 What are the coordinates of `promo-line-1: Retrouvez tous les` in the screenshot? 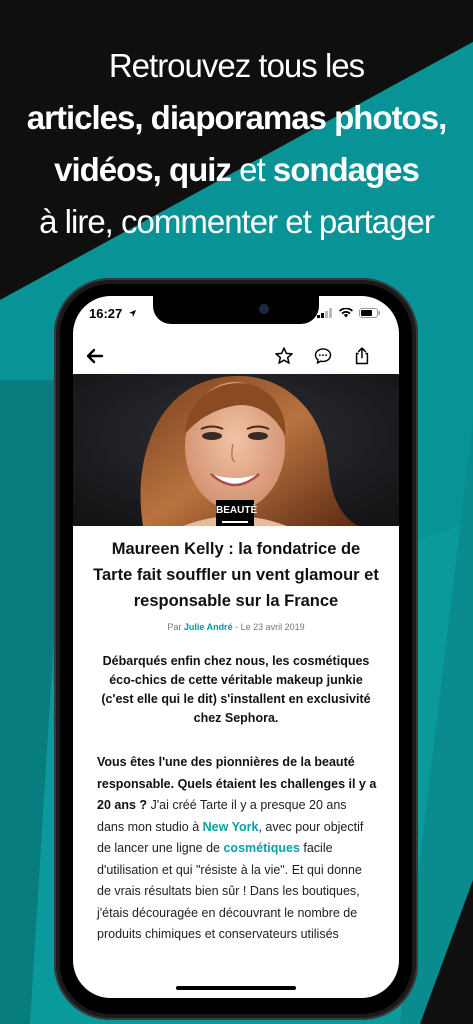 It's located at (236, 65).